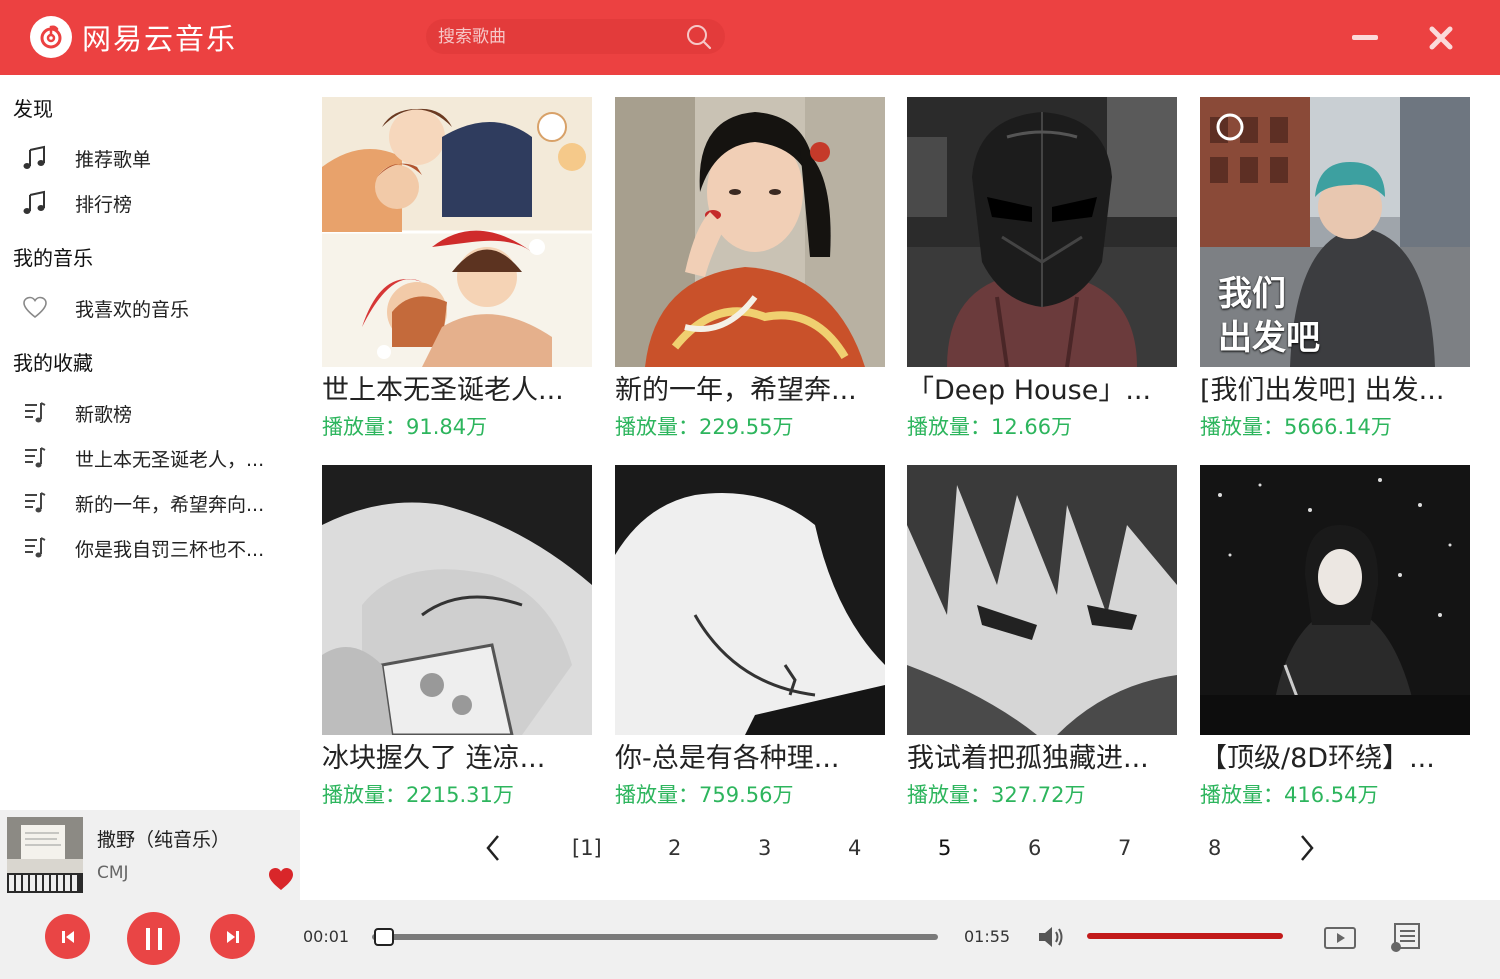 The width and height of the screenshot is (1500, 979). Describe the element at coordinates (1185, 936) in the screenshot. I see `volume-slider` at that location.